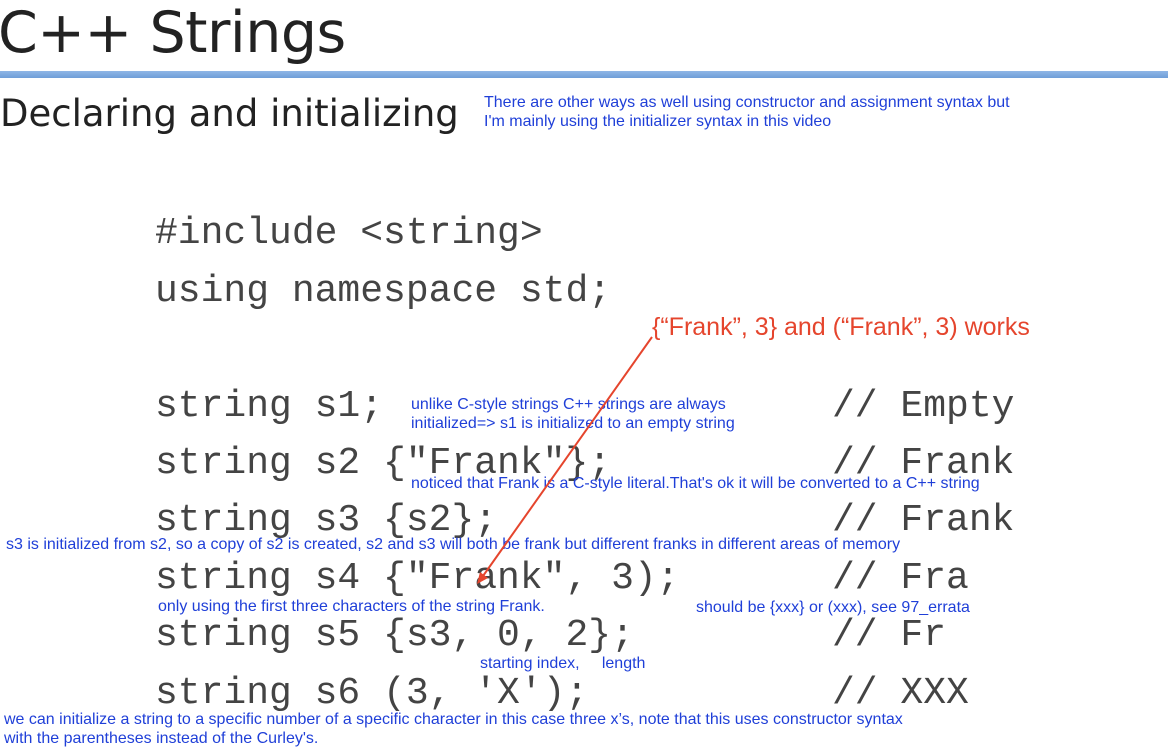  Describe the element at coordinates (567, 456) in the screenshot. I see `red-arrow-line` at that location.